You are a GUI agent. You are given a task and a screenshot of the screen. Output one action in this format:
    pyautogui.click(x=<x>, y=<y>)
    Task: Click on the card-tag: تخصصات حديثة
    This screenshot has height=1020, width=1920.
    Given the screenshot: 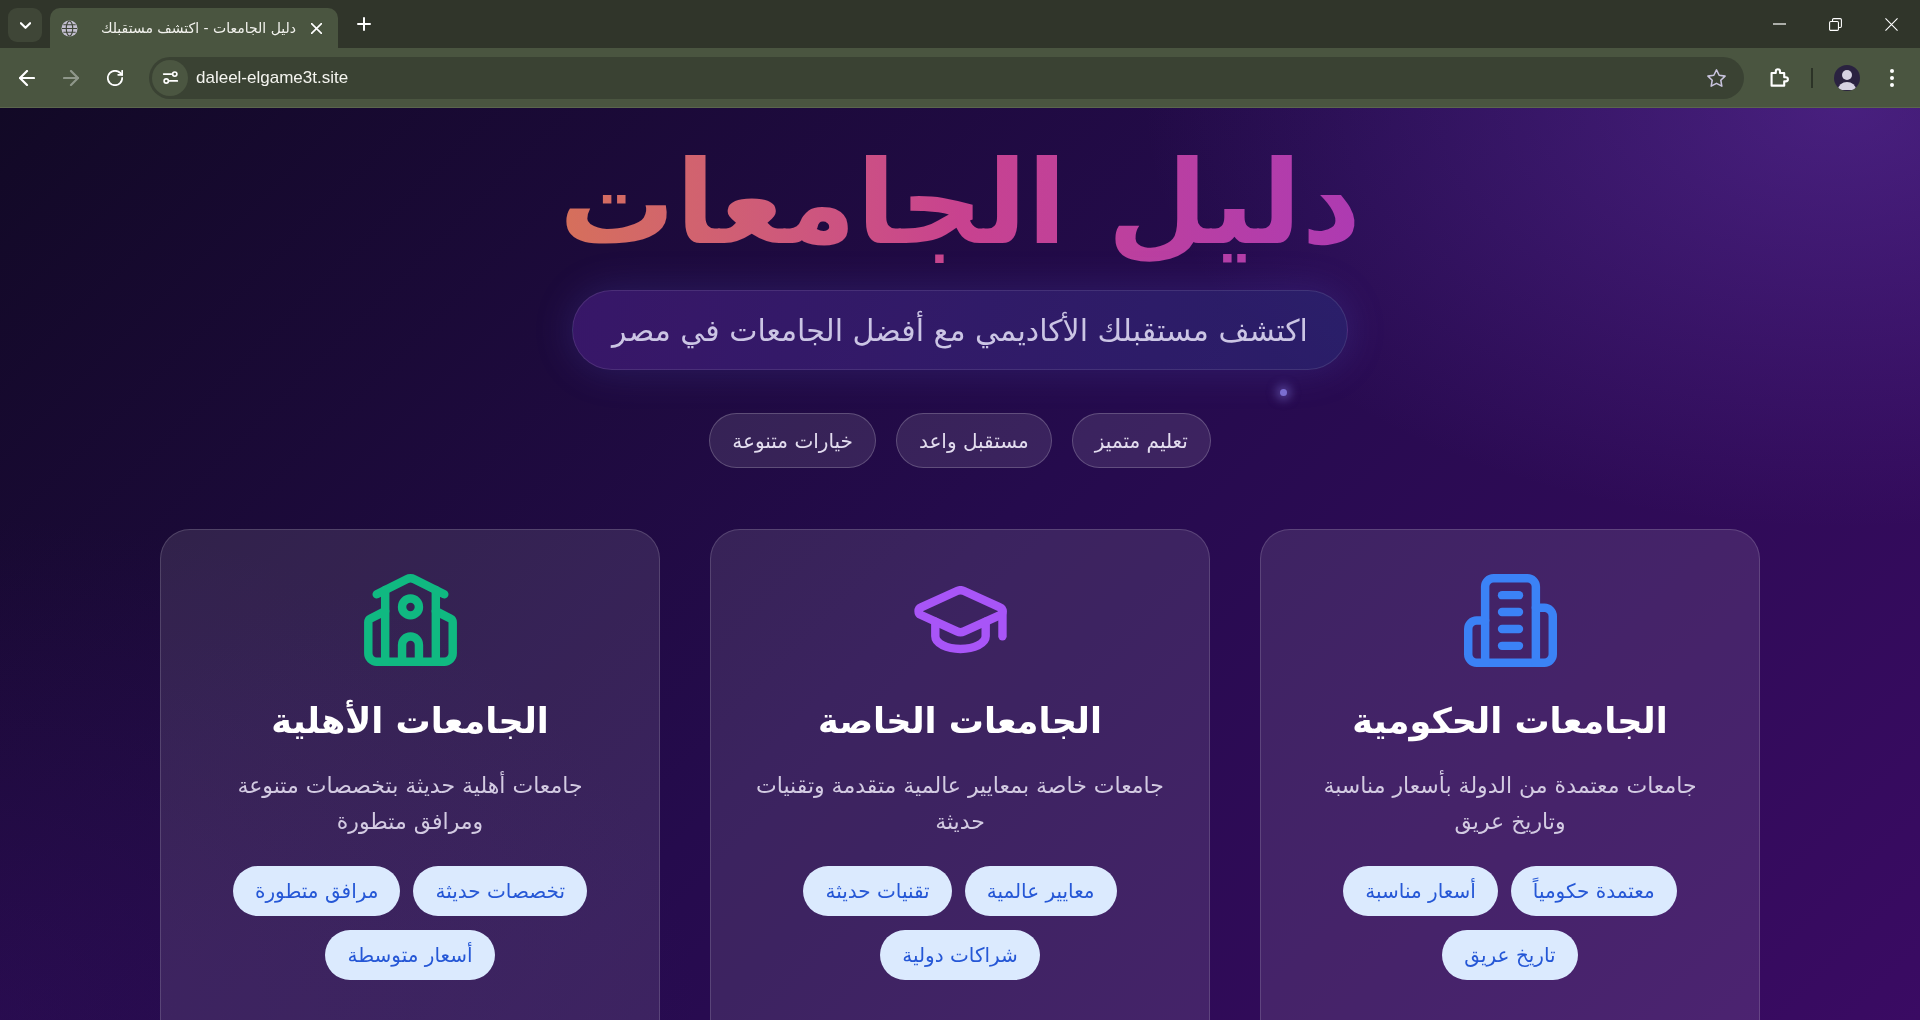 What is the action you would take?
    pyautogui.click(x=500, y=891)
    